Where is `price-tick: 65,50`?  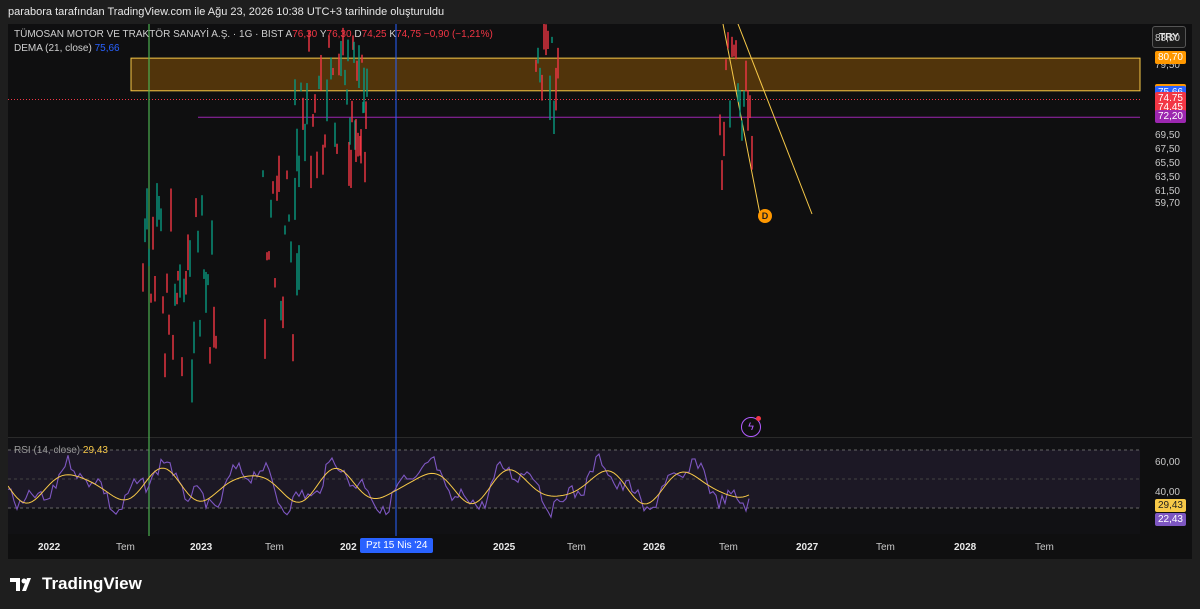 price-tick: 65,50 is located at coordinates (1167, 163).